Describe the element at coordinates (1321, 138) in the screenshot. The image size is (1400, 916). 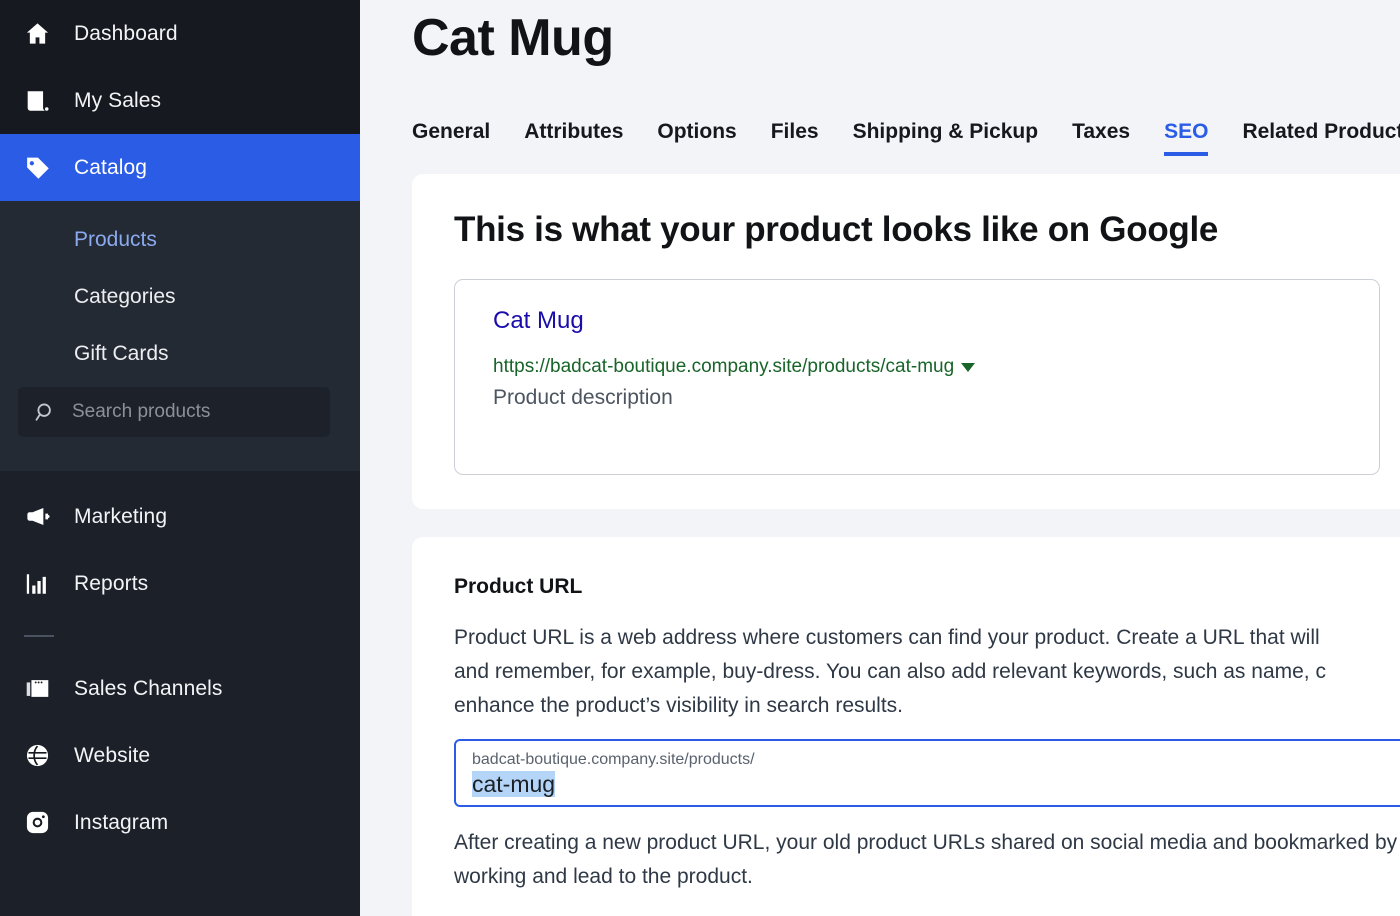
I see `tab-related-products: Related Products` at that location.